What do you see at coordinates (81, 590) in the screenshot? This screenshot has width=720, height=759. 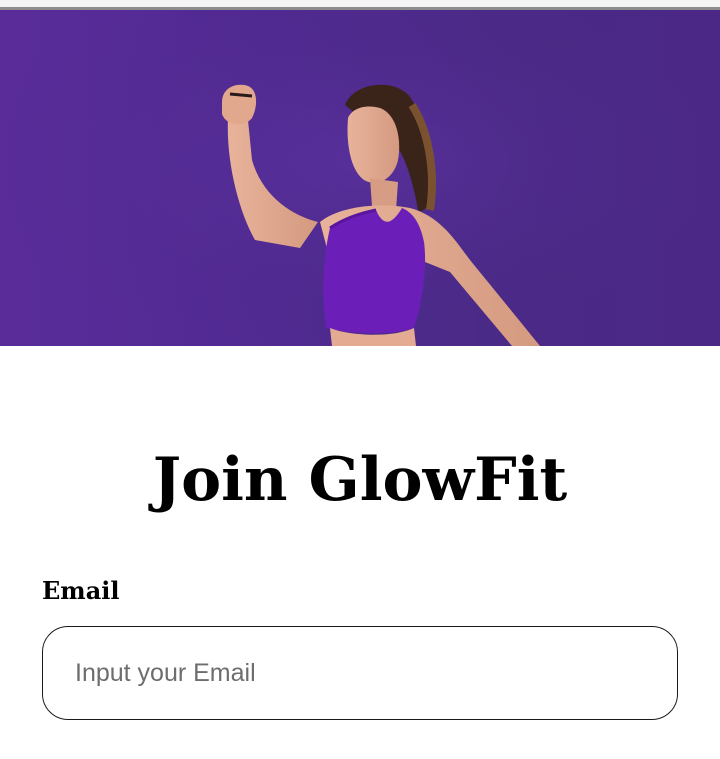 I see `email-label: Email` at bounding box center [81, 590].